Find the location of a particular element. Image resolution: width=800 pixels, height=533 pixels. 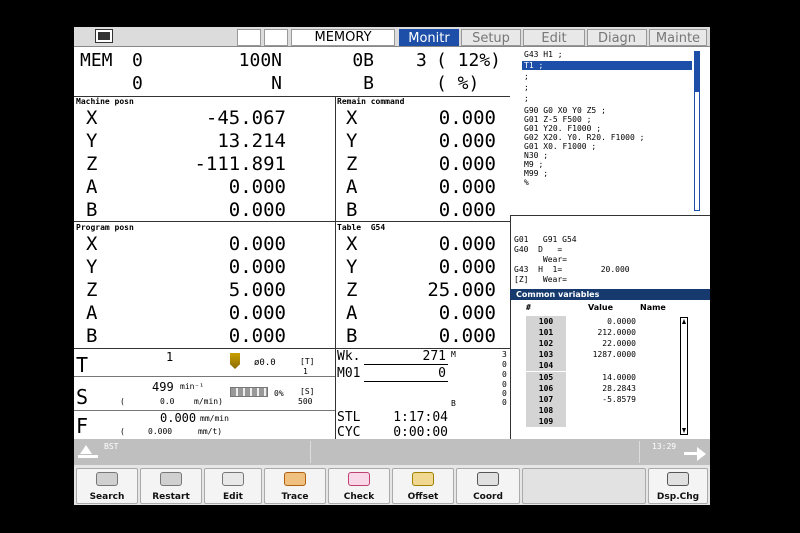

program-axis-b: B is located at coordinates (92, 336).